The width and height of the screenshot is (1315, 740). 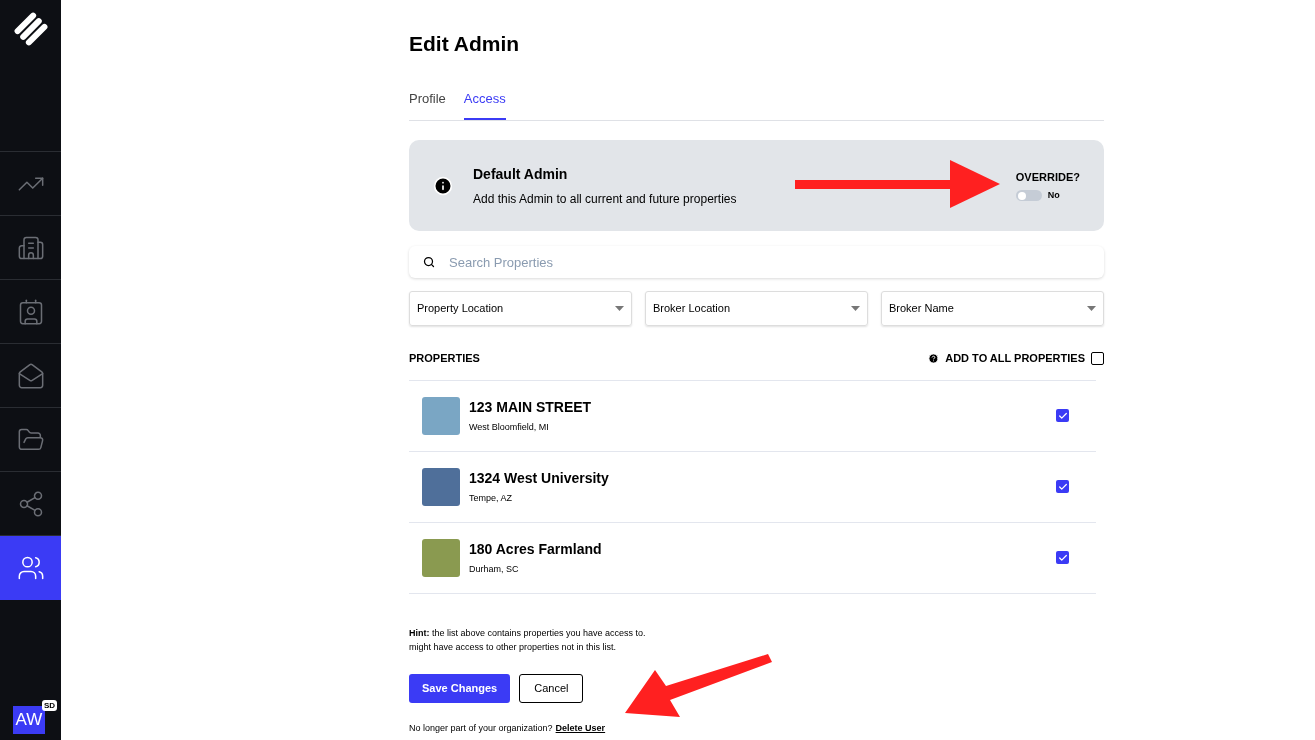 I want to click on property-row: 123 MAIN STREET West Bloomfield, MI, so click(x=752, y=416).